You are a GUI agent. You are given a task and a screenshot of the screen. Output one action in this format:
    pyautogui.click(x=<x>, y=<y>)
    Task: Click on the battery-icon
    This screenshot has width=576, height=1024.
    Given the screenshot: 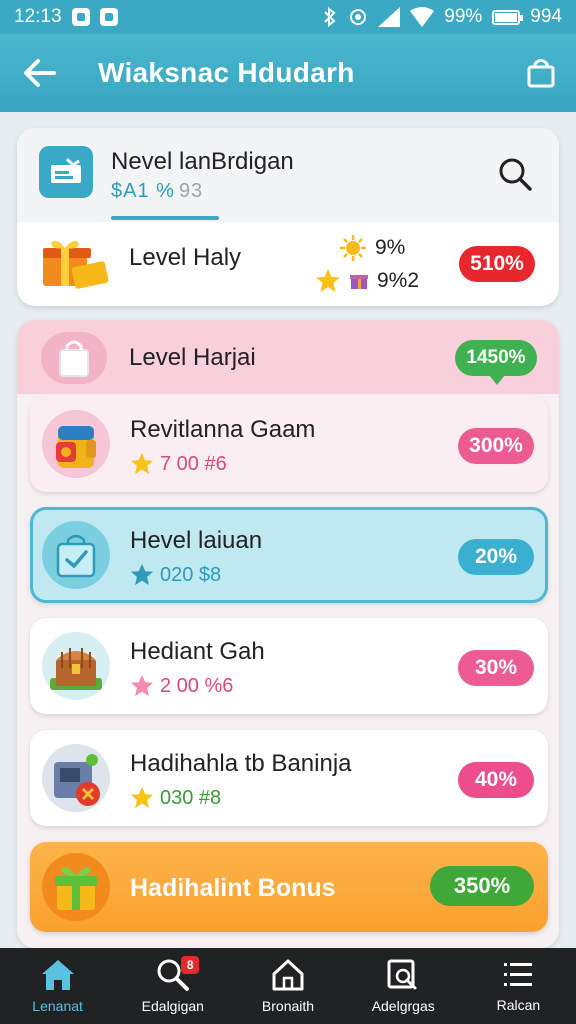 What is the action you would take?
    pyautogui.click(x=508, y=17)
    